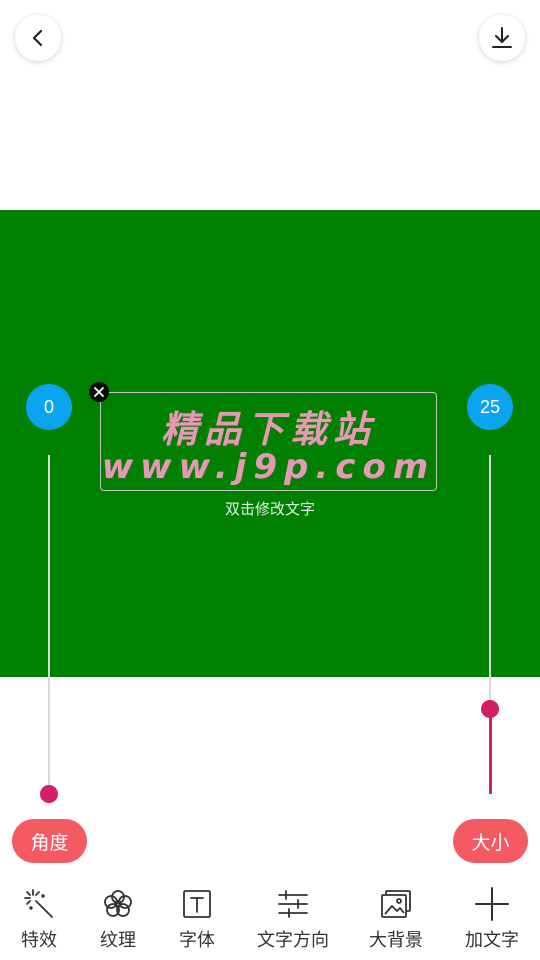 The height and width of the screenshot is (960, 540). Describe the element at coordinates (49, 794) in the screenshot. I see `angle-slider-handle` at that location.